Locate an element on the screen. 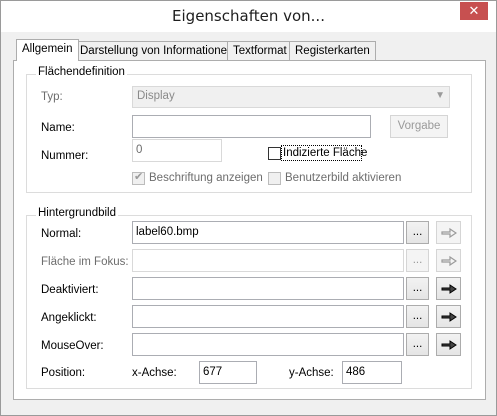 Image resolution: width=497 pixels, height=416 pixels. bg-angeklickt-label: Angeklickt: is located at coordinates (69, 318).